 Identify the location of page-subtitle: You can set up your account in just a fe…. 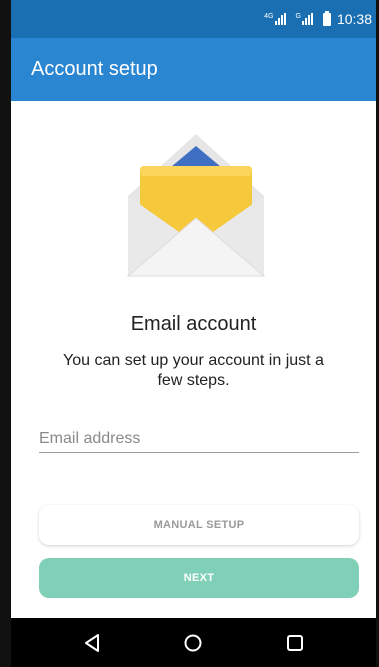
(193, 370).